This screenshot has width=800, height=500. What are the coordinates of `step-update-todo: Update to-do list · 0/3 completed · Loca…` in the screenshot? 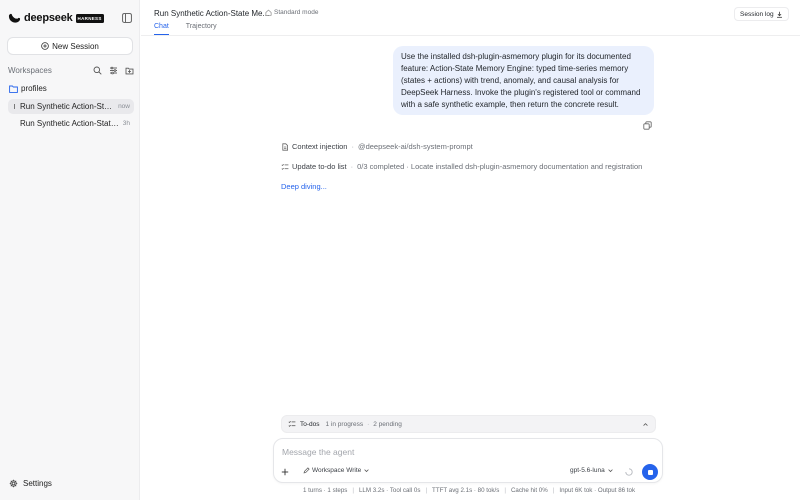 It's located at (461, 166).